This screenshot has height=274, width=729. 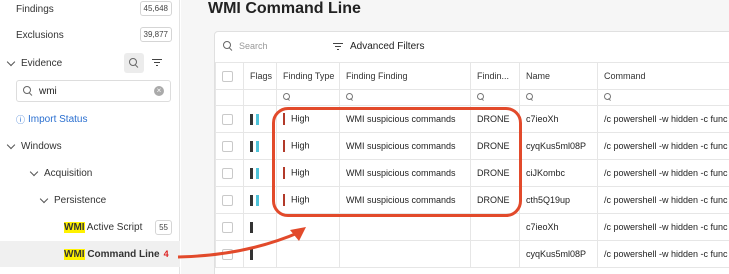 What do you see at coordinates (155, 34) in the screenshot?
I see `exclusions-count-badge: 39,877` at bounding box center [155, 34].